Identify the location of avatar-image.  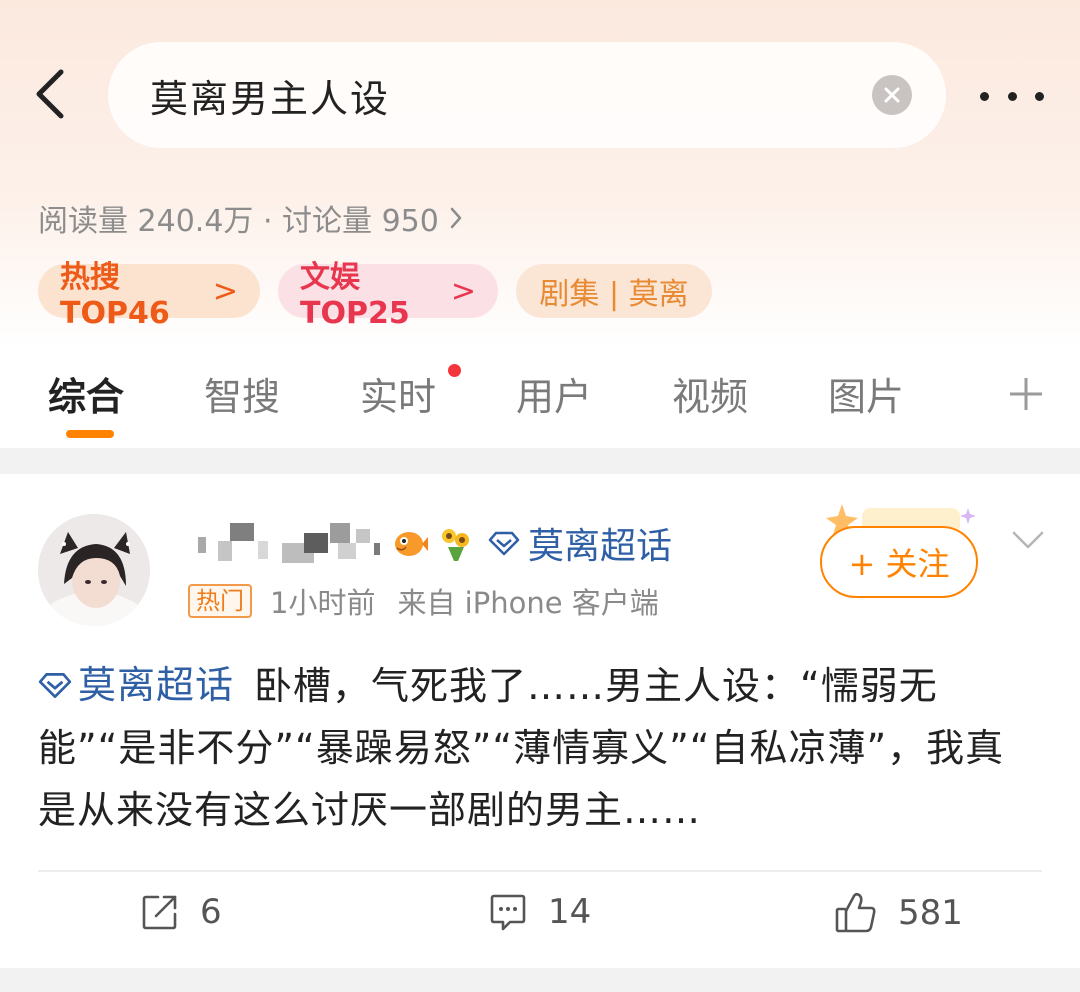
(94, 570).